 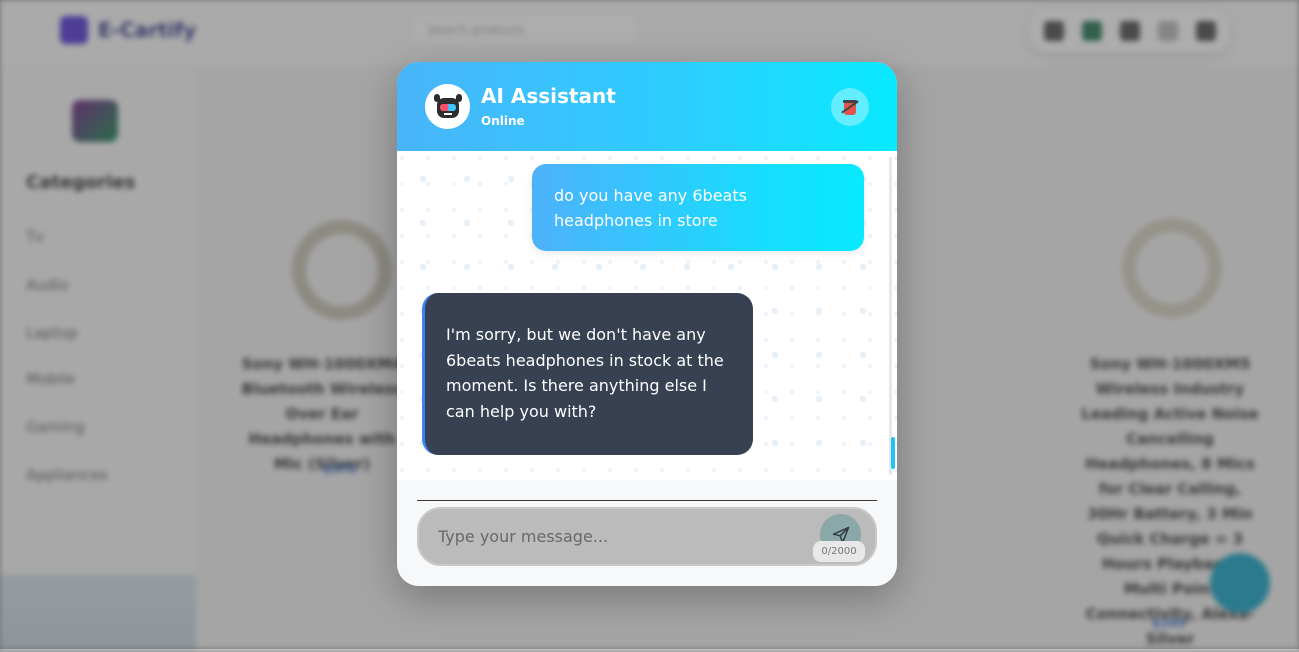 I want to click on online-status: Online, so click(x=503, y=121).